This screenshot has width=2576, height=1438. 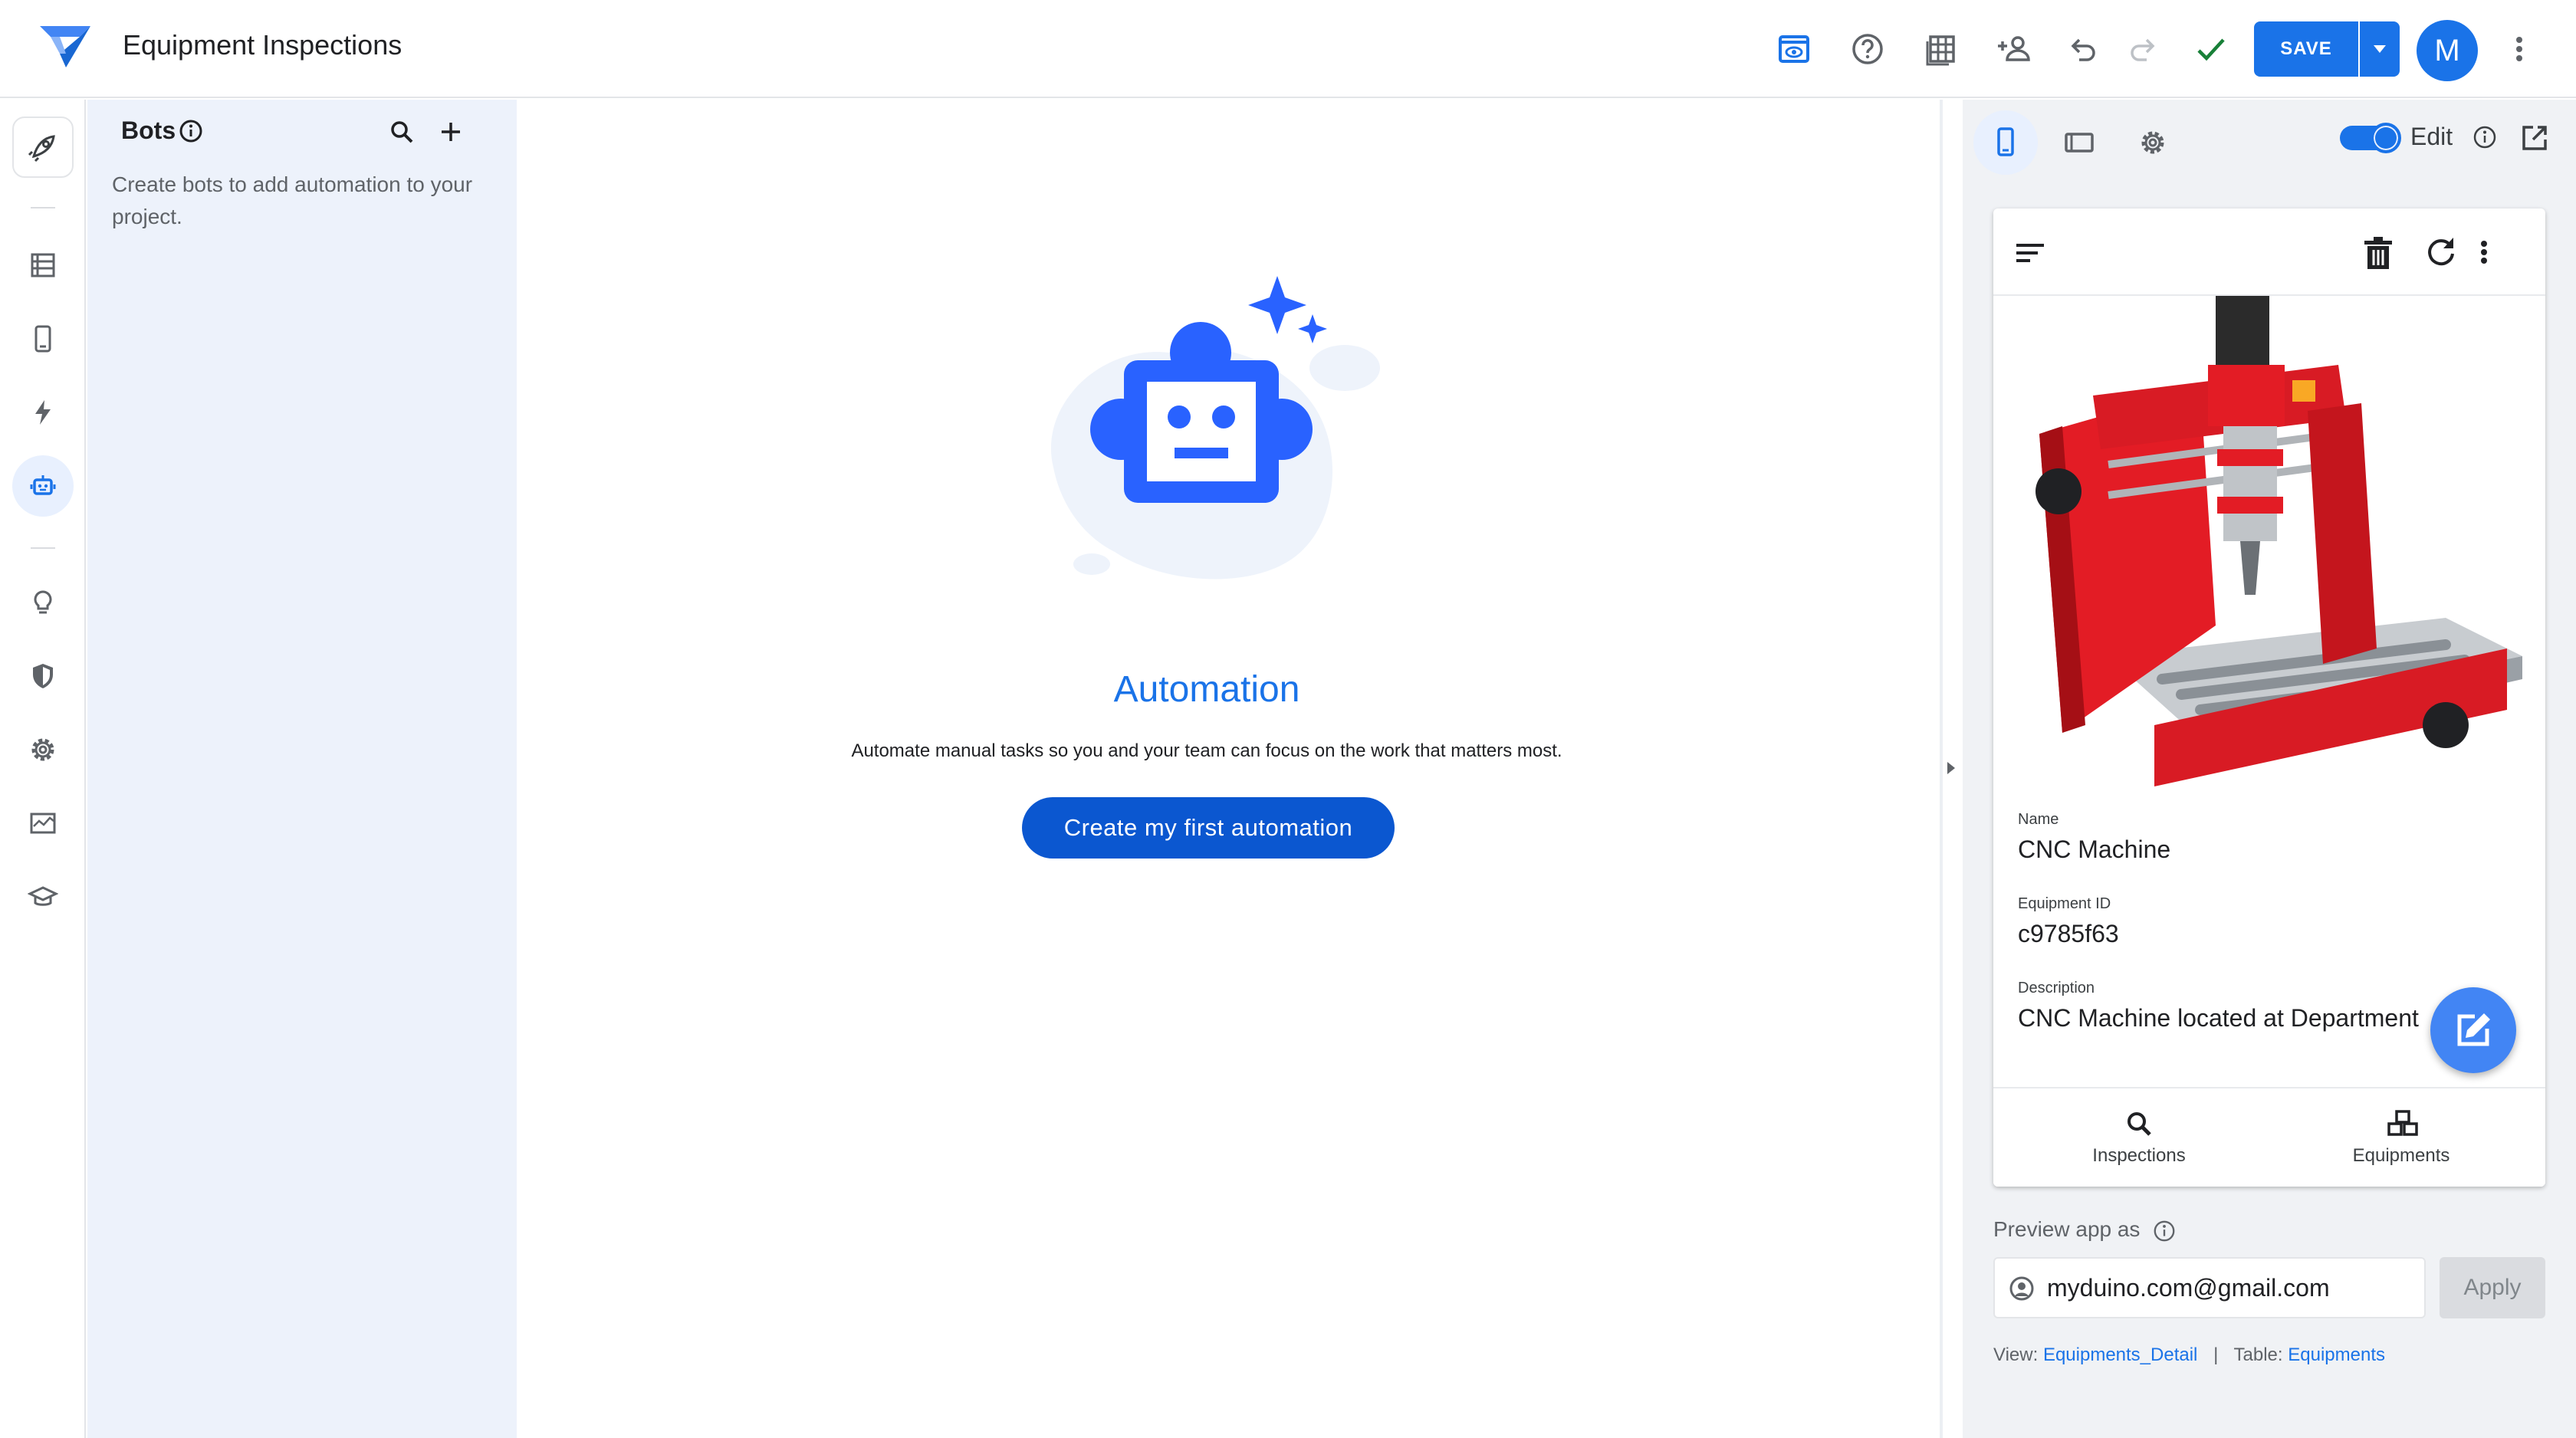 What do you see at coordinates (66, 47) in the screenshot?
I see `logo-icon` at bounding box center [66, 47].